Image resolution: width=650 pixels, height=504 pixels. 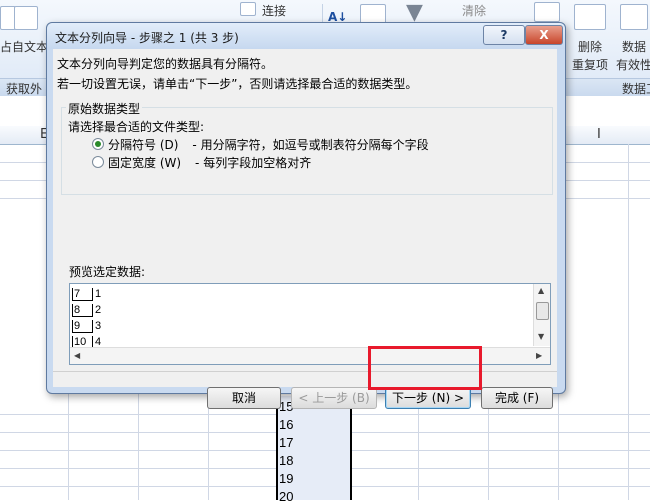 I want to click on cell-value: 17, so click(x=286, y=442).